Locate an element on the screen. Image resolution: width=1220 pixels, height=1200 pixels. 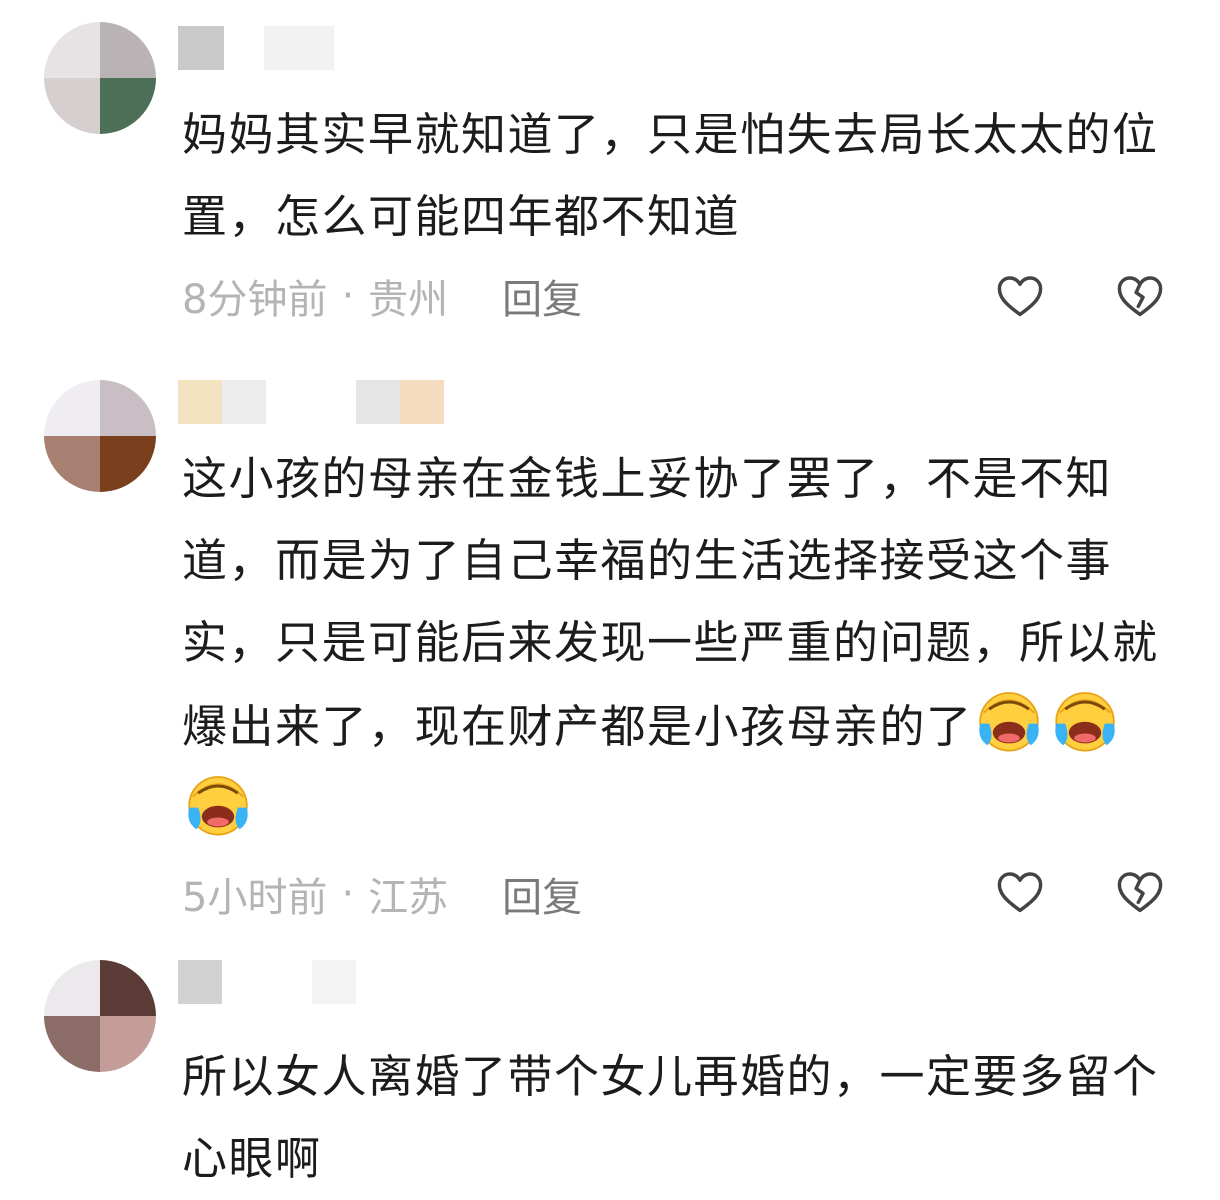
comment-text: 所以女人离婚了带个女儿再婚的，一定要多留个心眼啊 is located at coordinates (670, 1117).